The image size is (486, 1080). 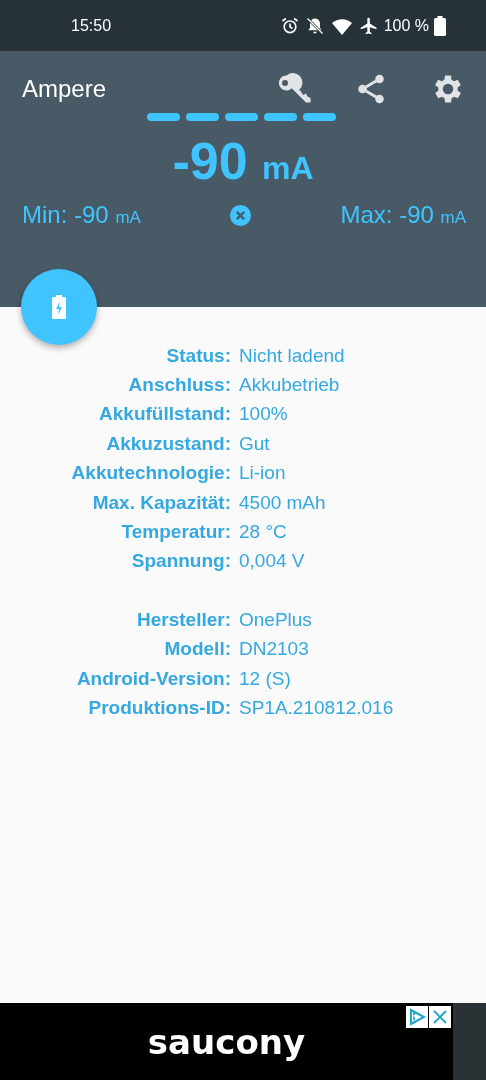 What do you see at coordinates (263, 414) in the screenshot?
I see `info-value: 100%` at bounding box center [263, 414].